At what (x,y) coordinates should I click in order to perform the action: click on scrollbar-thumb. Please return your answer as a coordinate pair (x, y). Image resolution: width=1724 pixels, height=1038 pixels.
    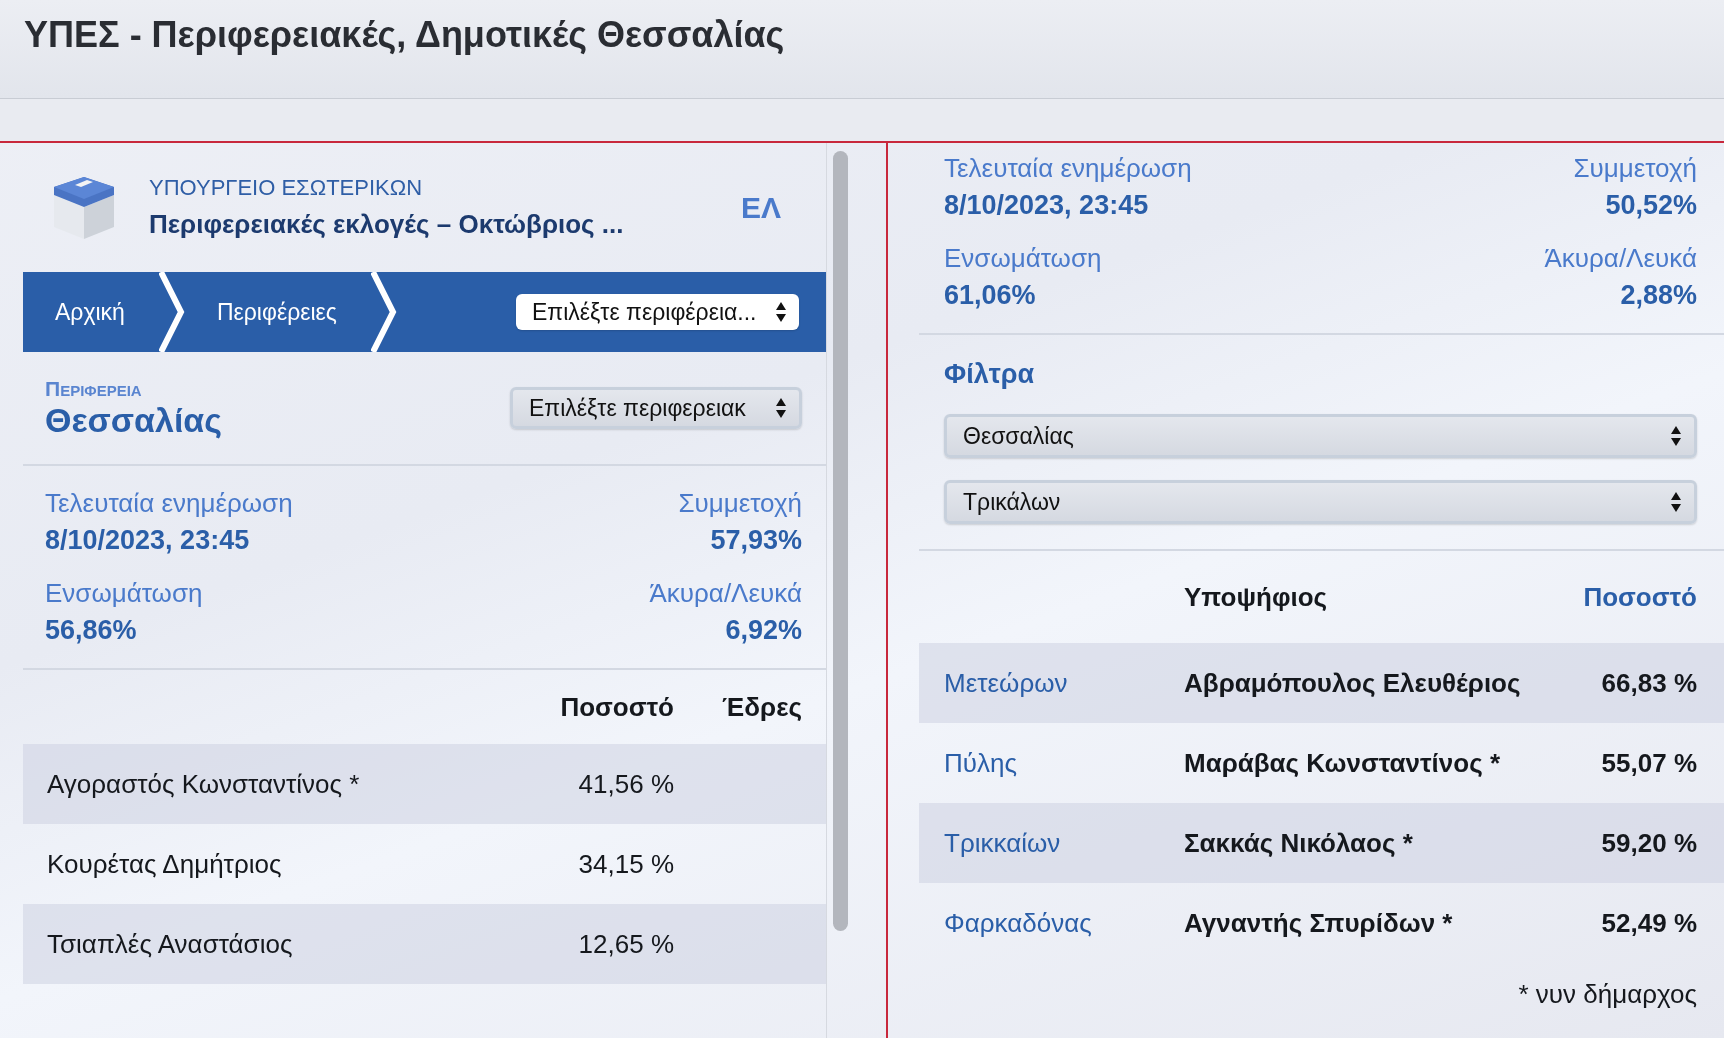
    Looking at the image, I should click on (840, 541).